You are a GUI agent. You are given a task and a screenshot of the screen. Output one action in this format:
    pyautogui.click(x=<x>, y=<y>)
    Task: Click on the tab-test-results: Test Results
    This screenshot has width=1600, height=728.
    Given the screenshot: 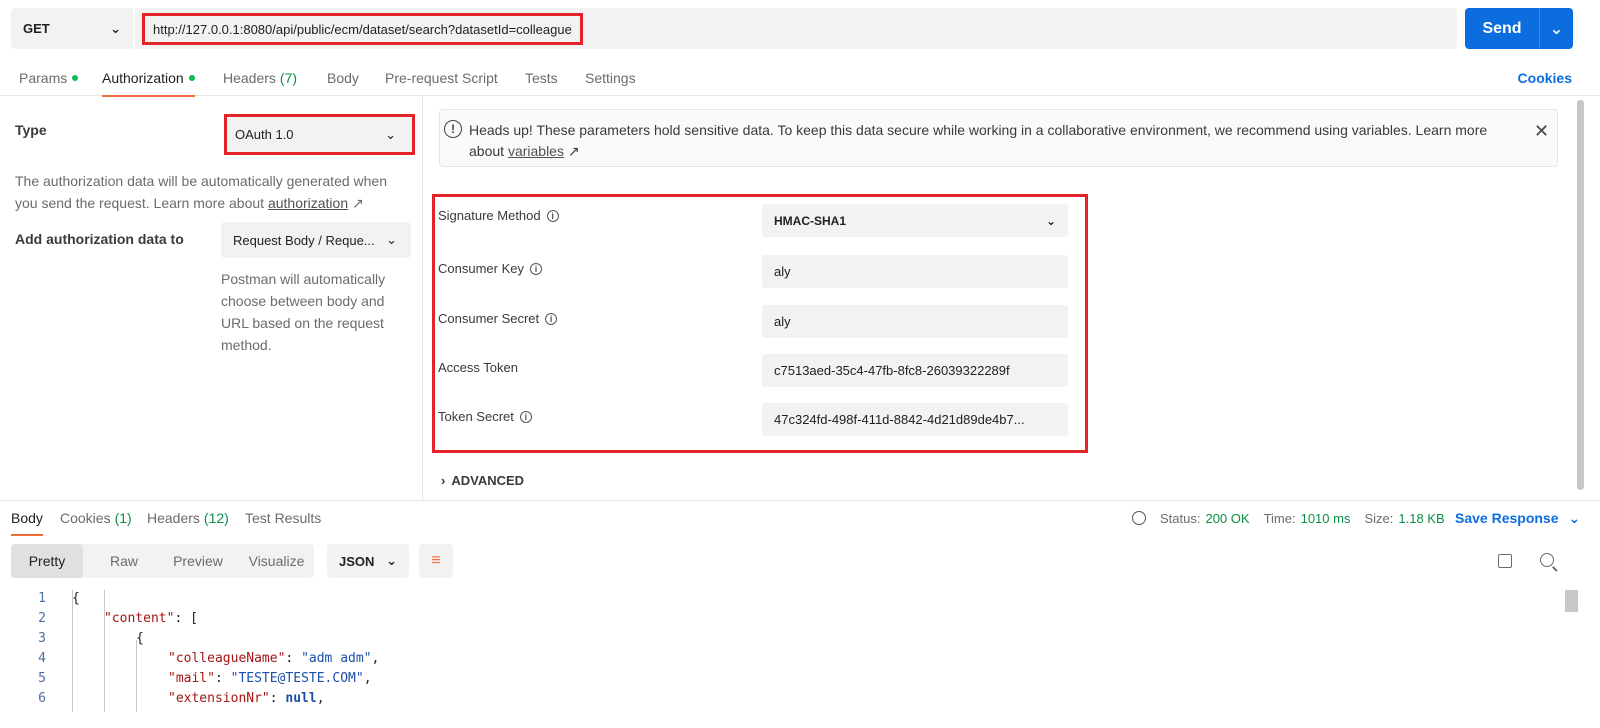 What is the action you would take?
    pyautogui.click(x=283, y=518)
    